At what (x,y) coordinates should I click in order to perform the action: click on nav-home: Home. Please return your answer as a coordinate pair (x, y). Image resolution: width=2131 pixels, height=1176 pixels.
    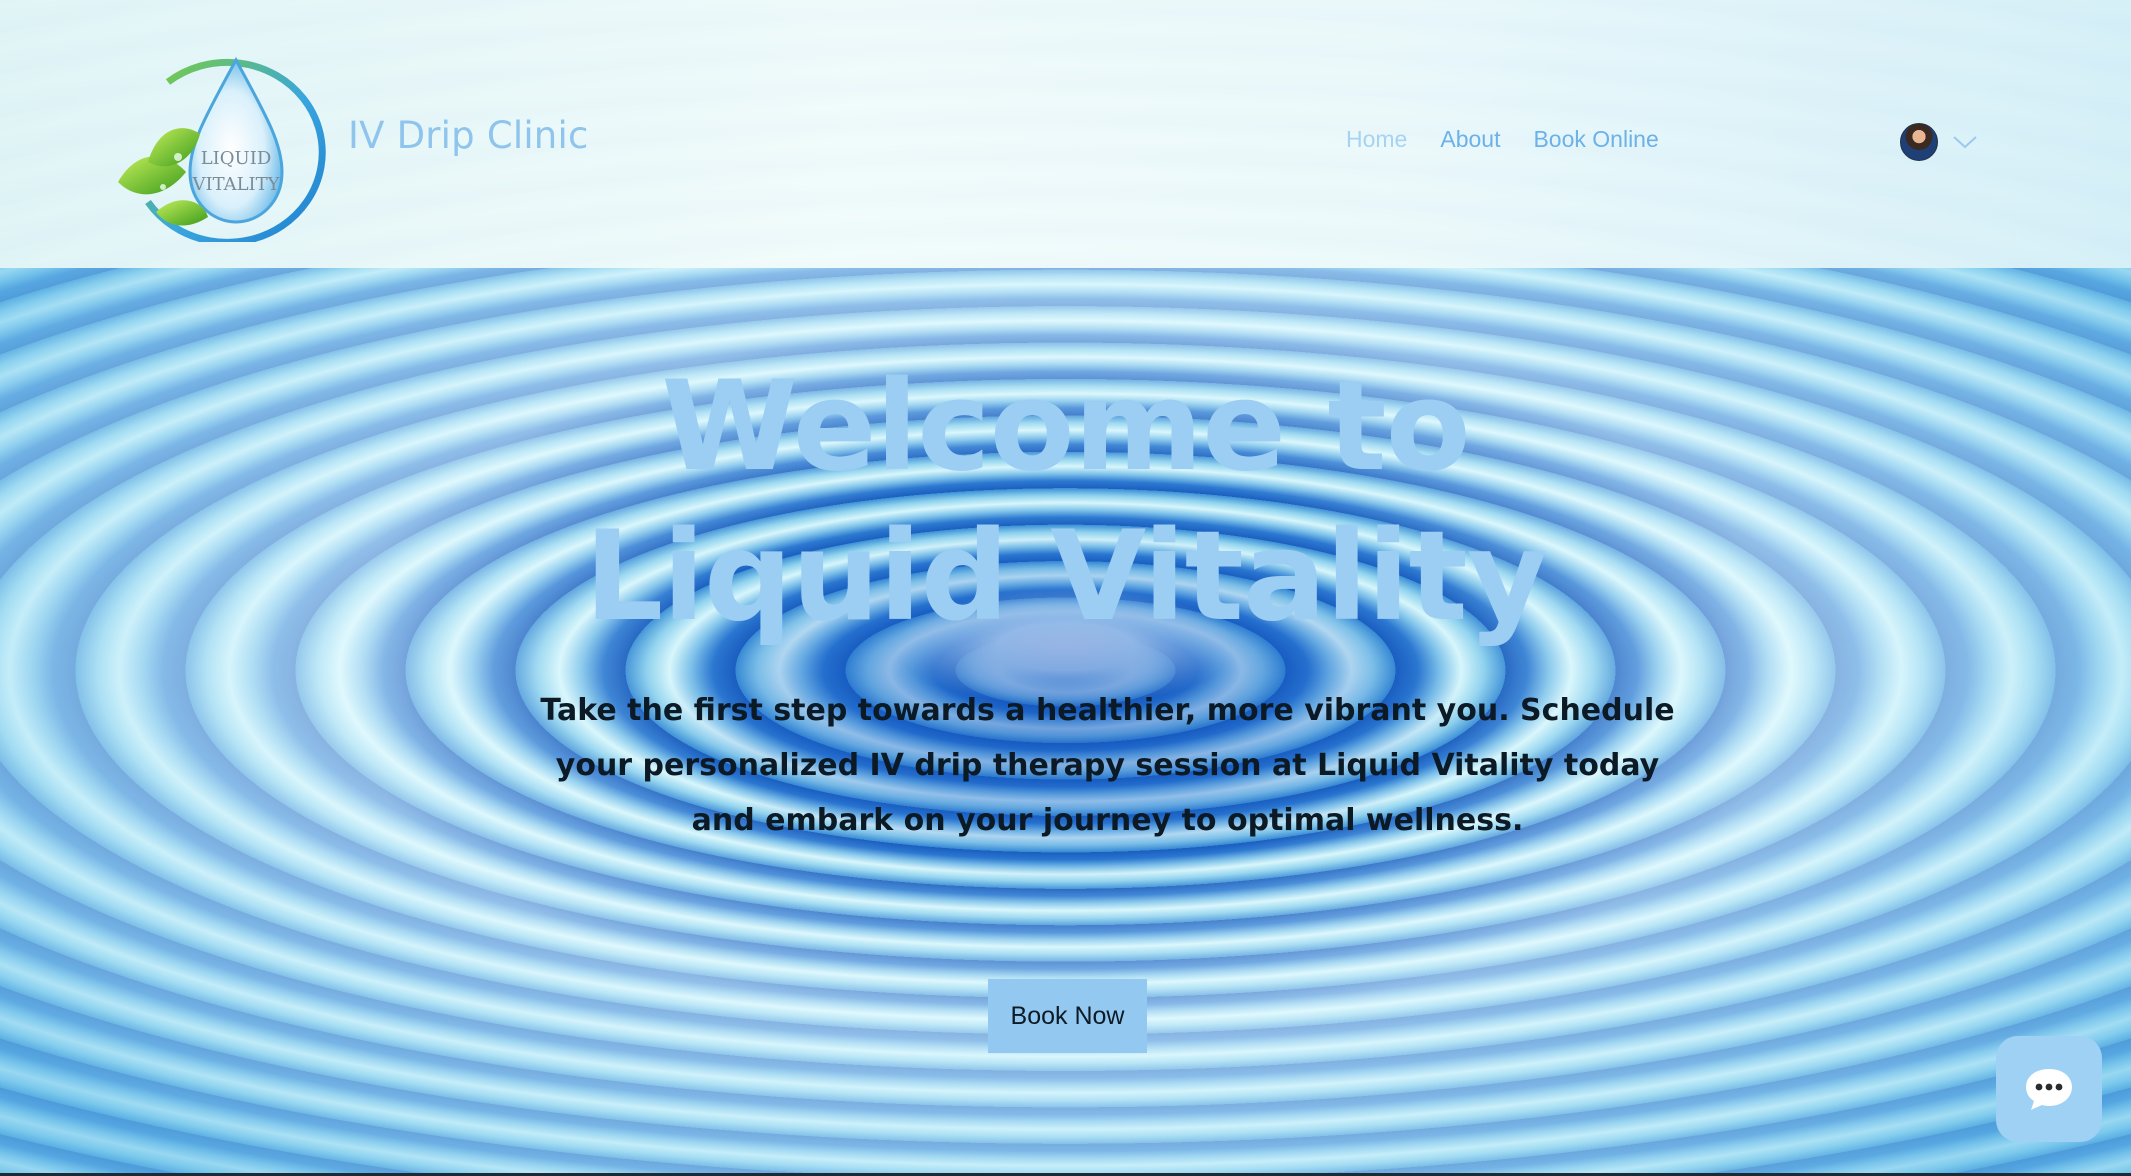
    Looking at the image, I should click on (1376, 139).